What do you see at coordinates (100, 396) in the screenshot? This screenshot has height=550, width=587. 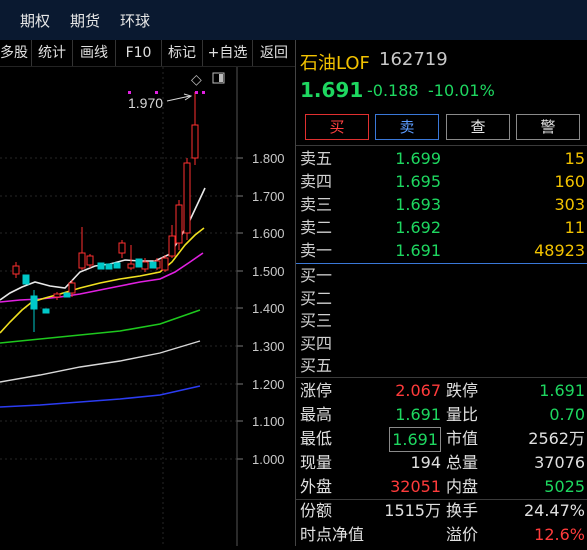 I see `ma-line-blue` at bounding box center [100, 396].